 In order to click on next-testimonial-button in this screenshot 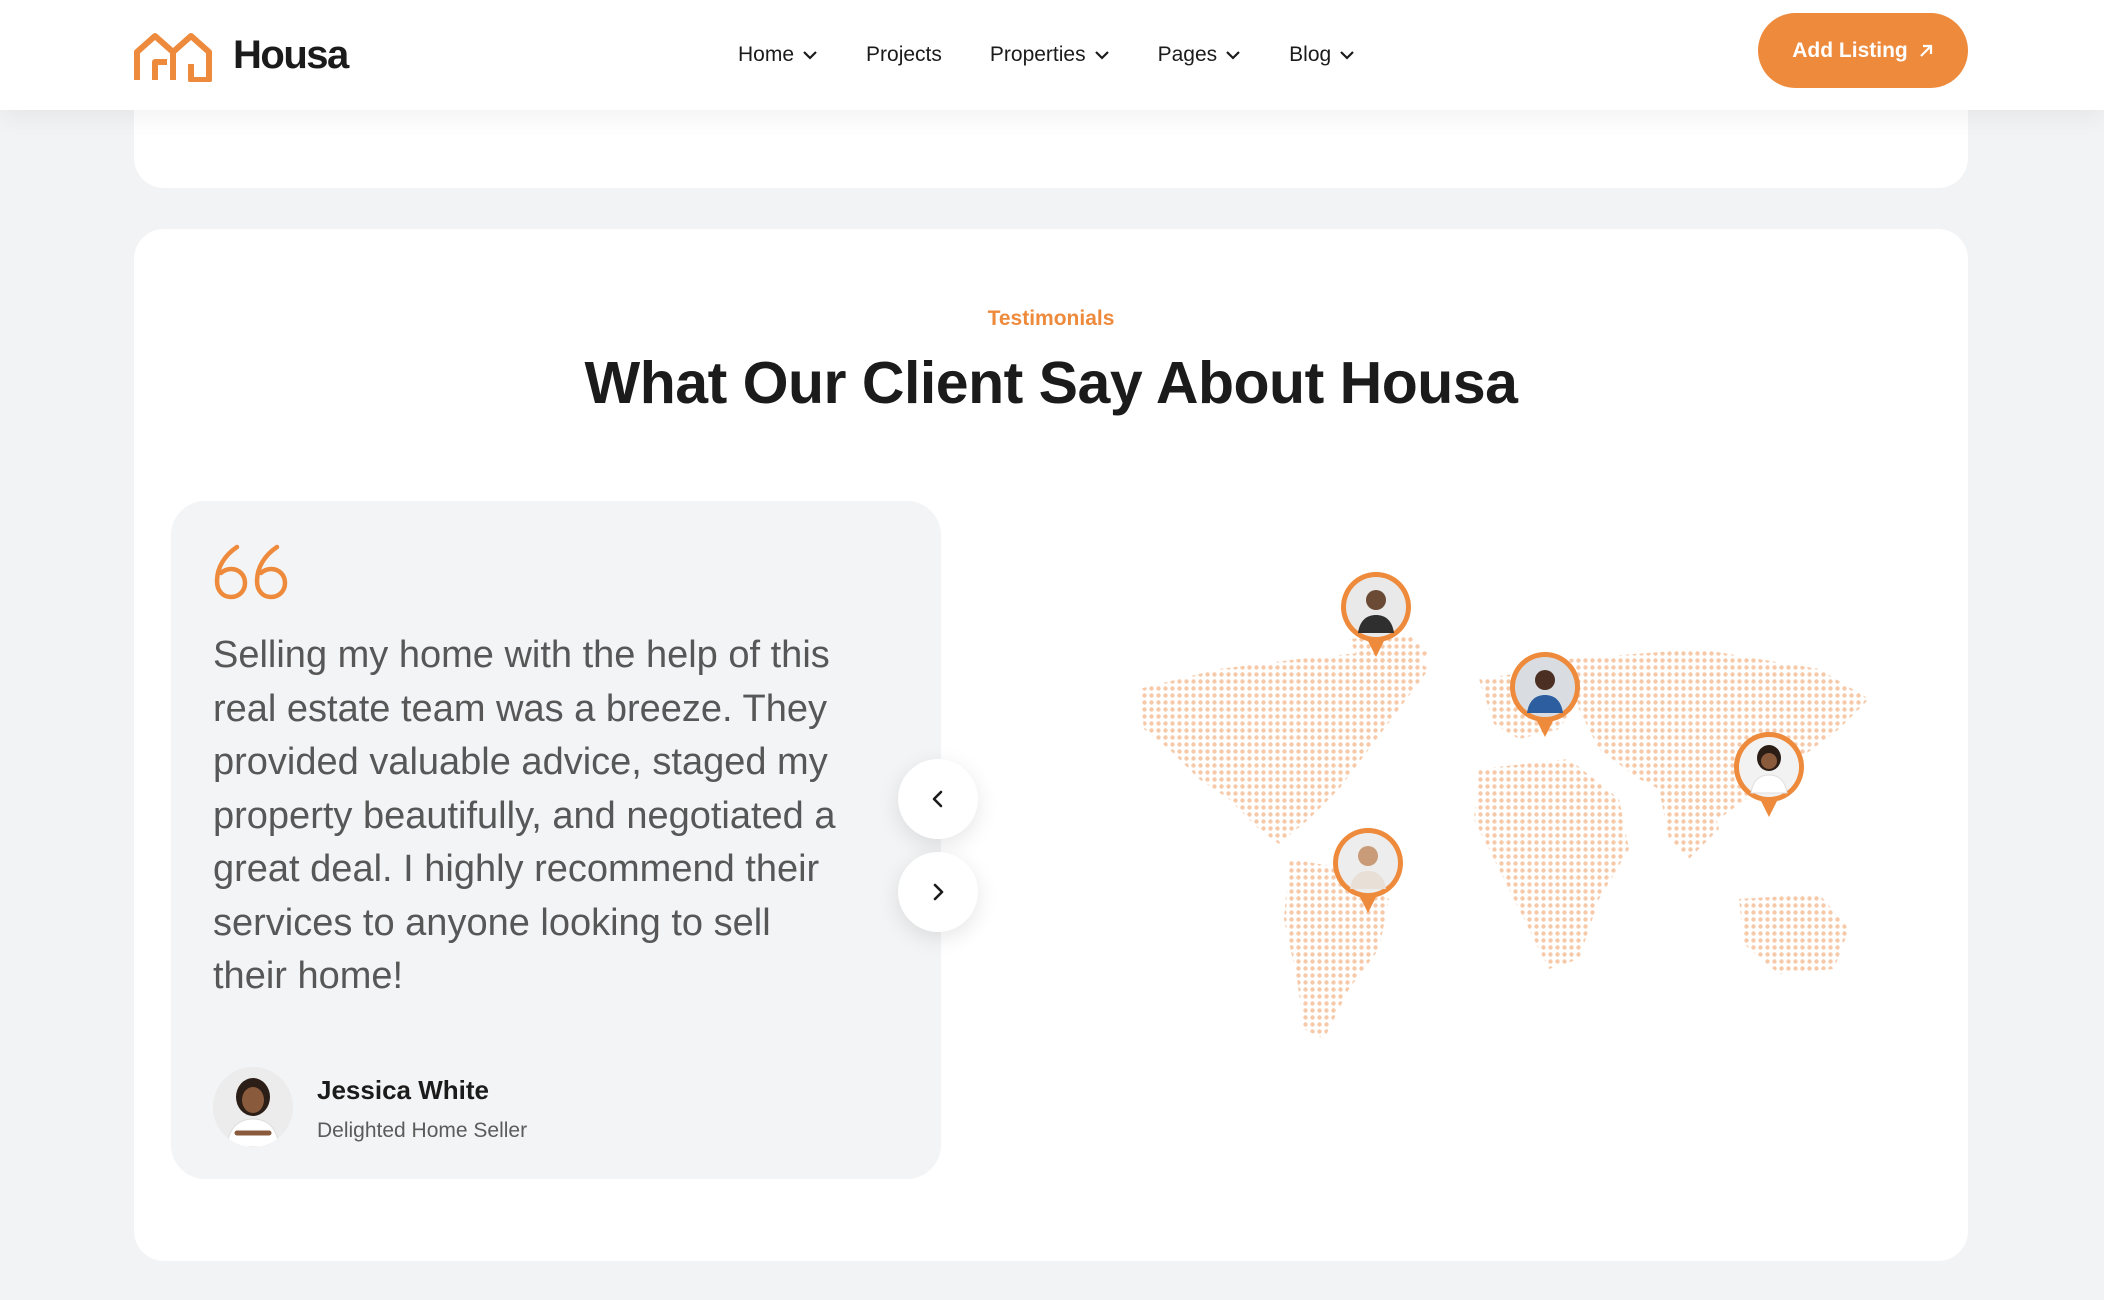, I will do `click(938, 892)`.